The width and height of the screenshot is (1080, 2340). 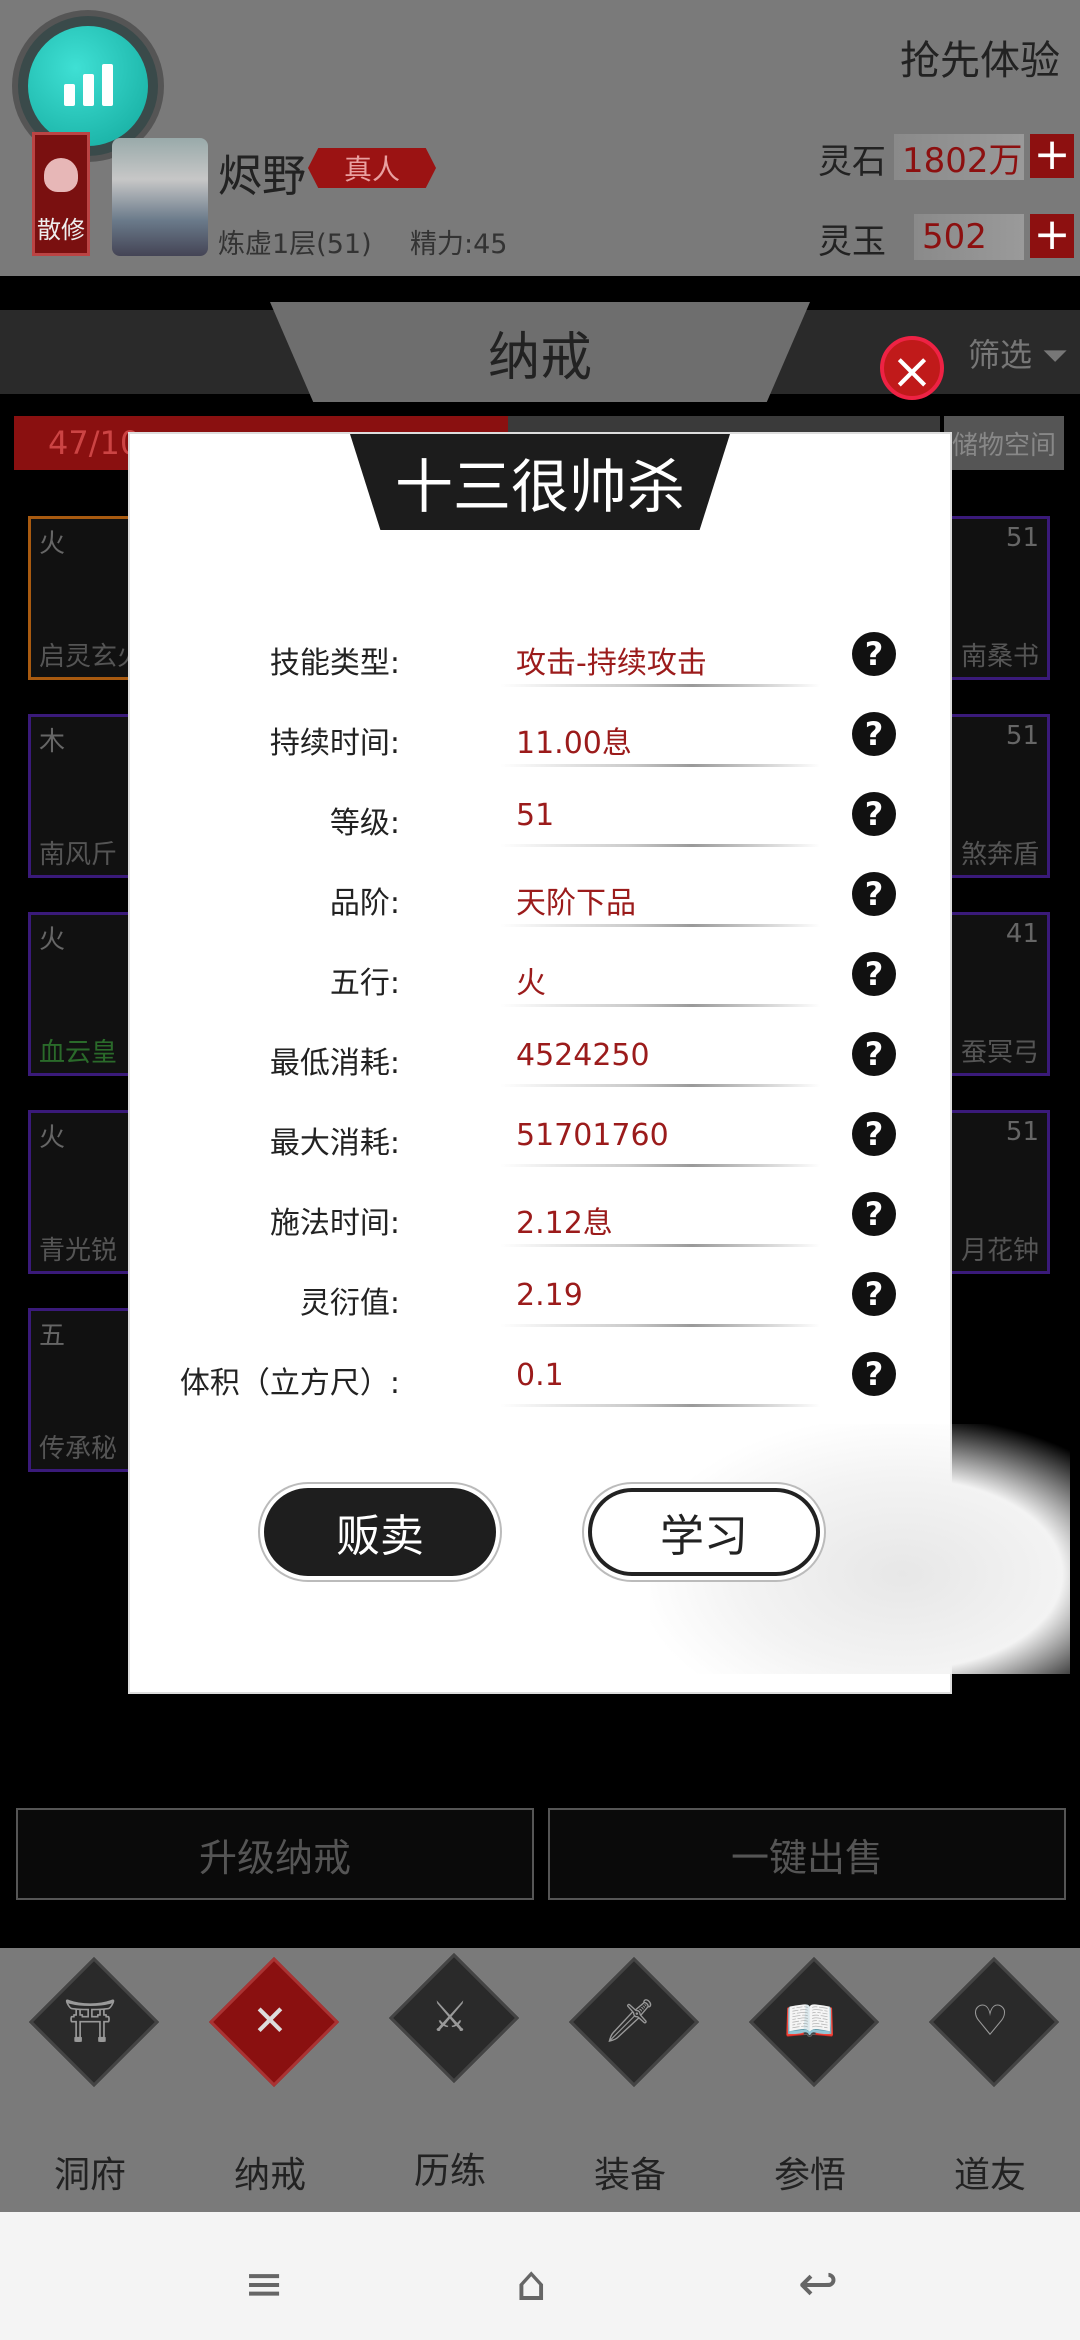 What do you see at coordinates (269, 2175) in the screenshot?
I see `nav-label: 纳戒` at bounding box center [269, 2175].